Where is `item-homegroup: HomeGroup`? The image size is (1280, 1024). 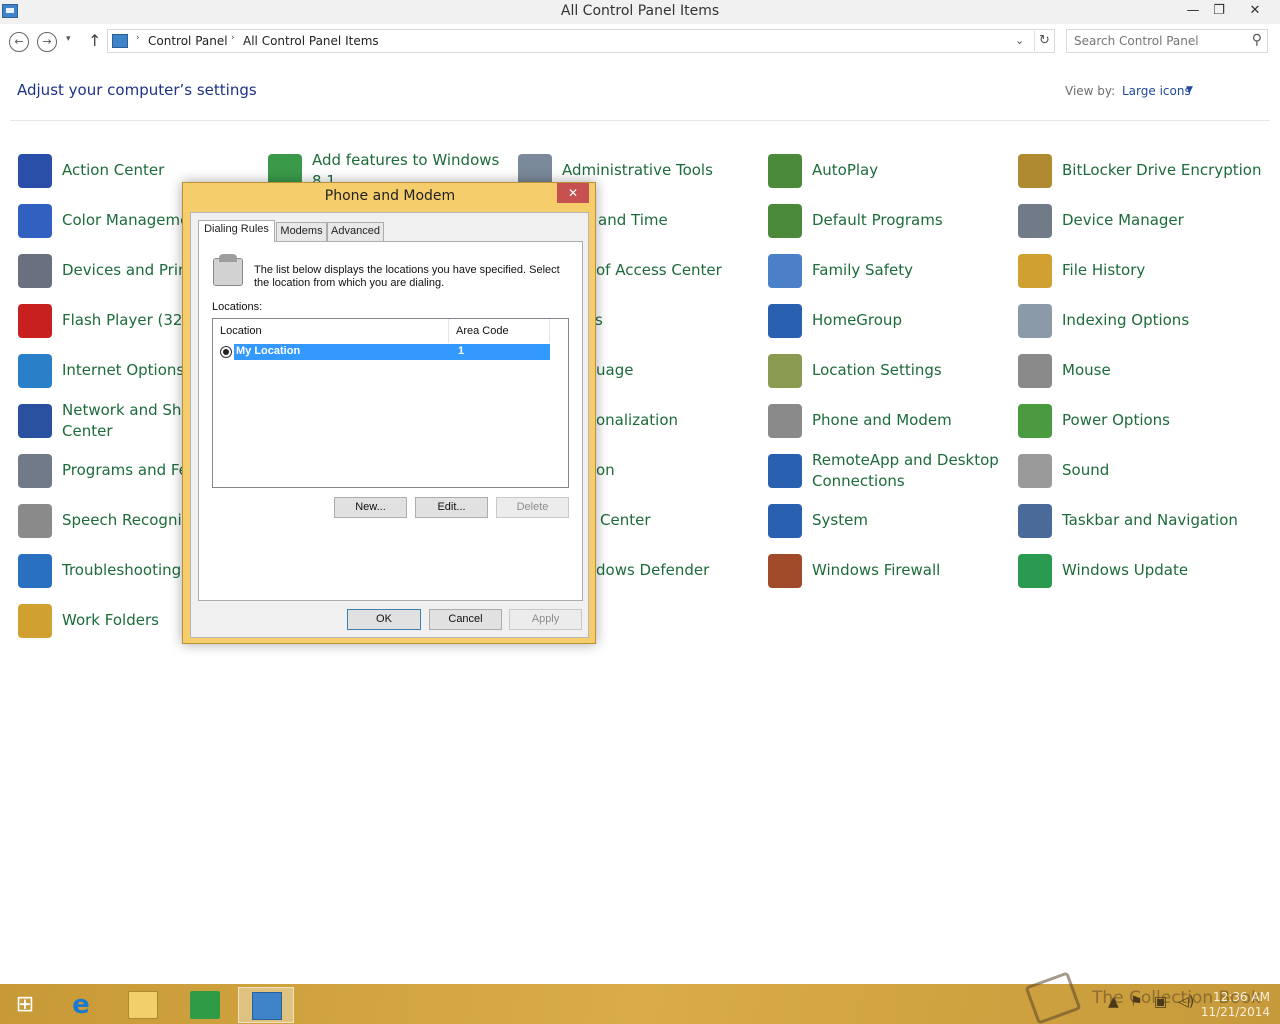 item-homegroup: HomeGroup is located at coordinates (888, 322).